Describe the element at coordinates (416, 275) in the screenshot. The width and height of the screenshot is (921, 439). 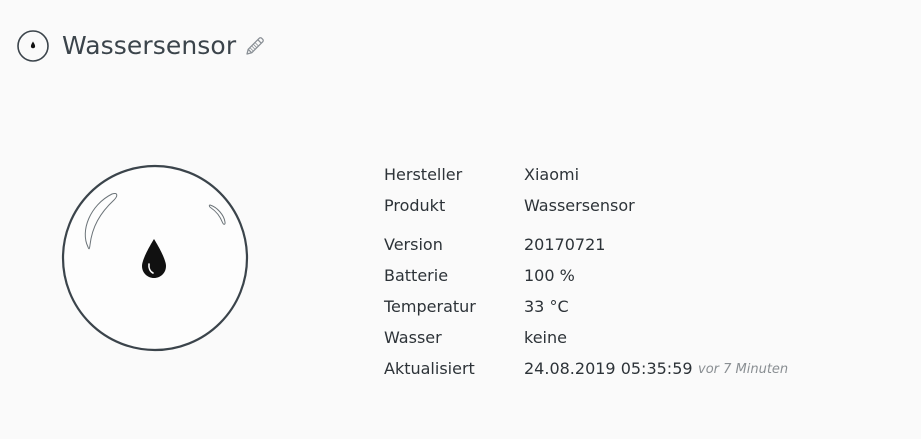
I see `info-label: Batterie` at that location.